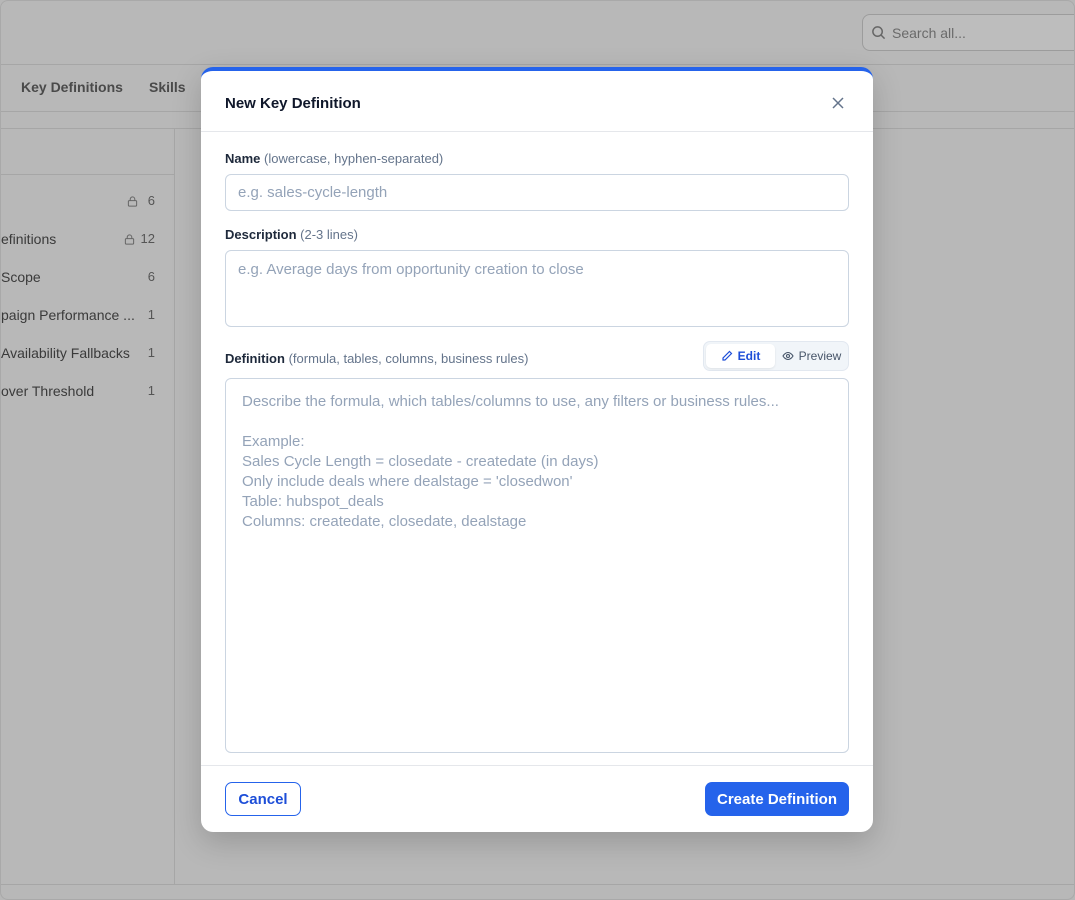 Image resolution: width=1075 pixels, height=900 pixels. Describe the element at coordinates (776, 356) in the screenshot. I see `edit-preview-toggle: Edit Preview` at that location.